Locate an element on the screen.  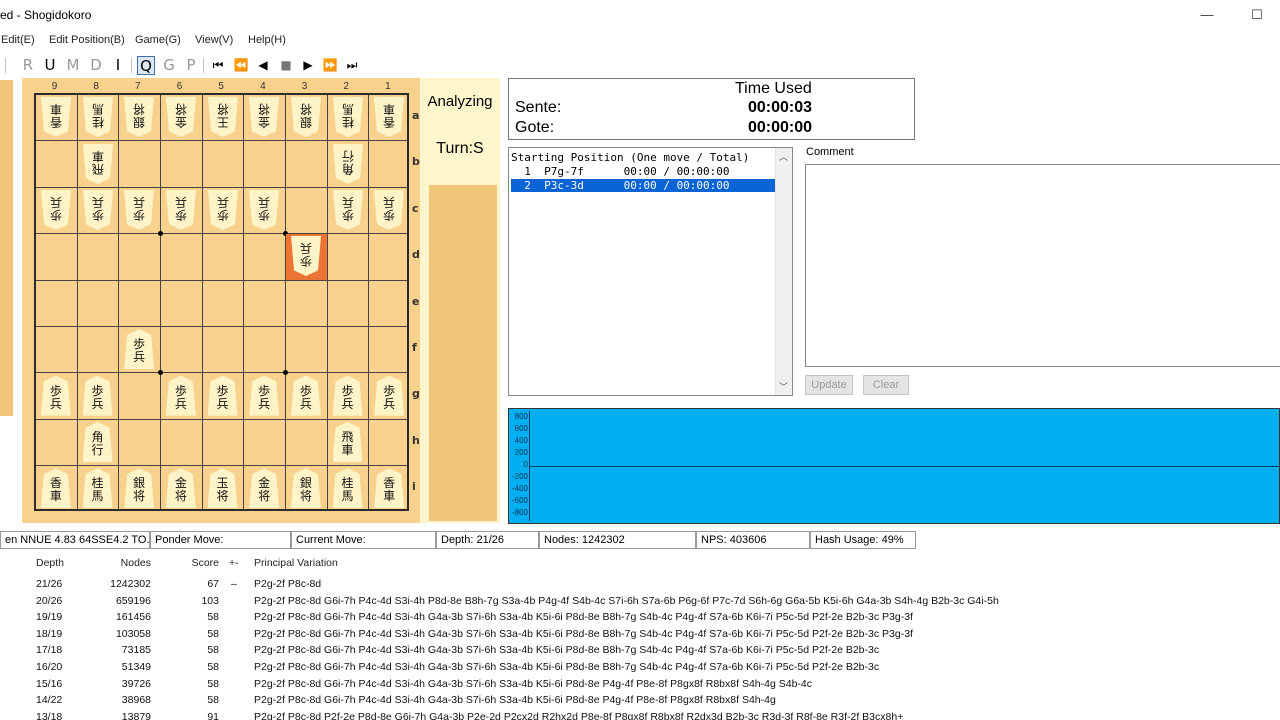
evaluation-graph: 800 600 400 200 0 -200 -400 -600 -800 is located at coordinates (894, 466).